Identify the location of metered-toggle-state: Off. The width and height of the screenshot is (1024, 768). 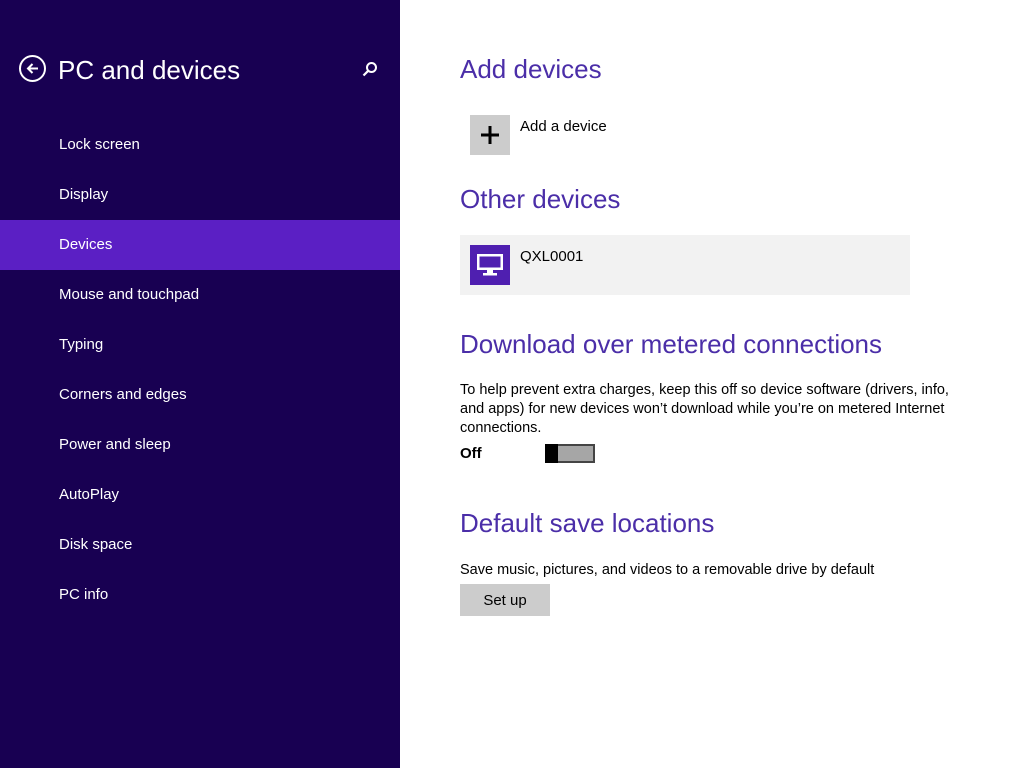
(471, 453).